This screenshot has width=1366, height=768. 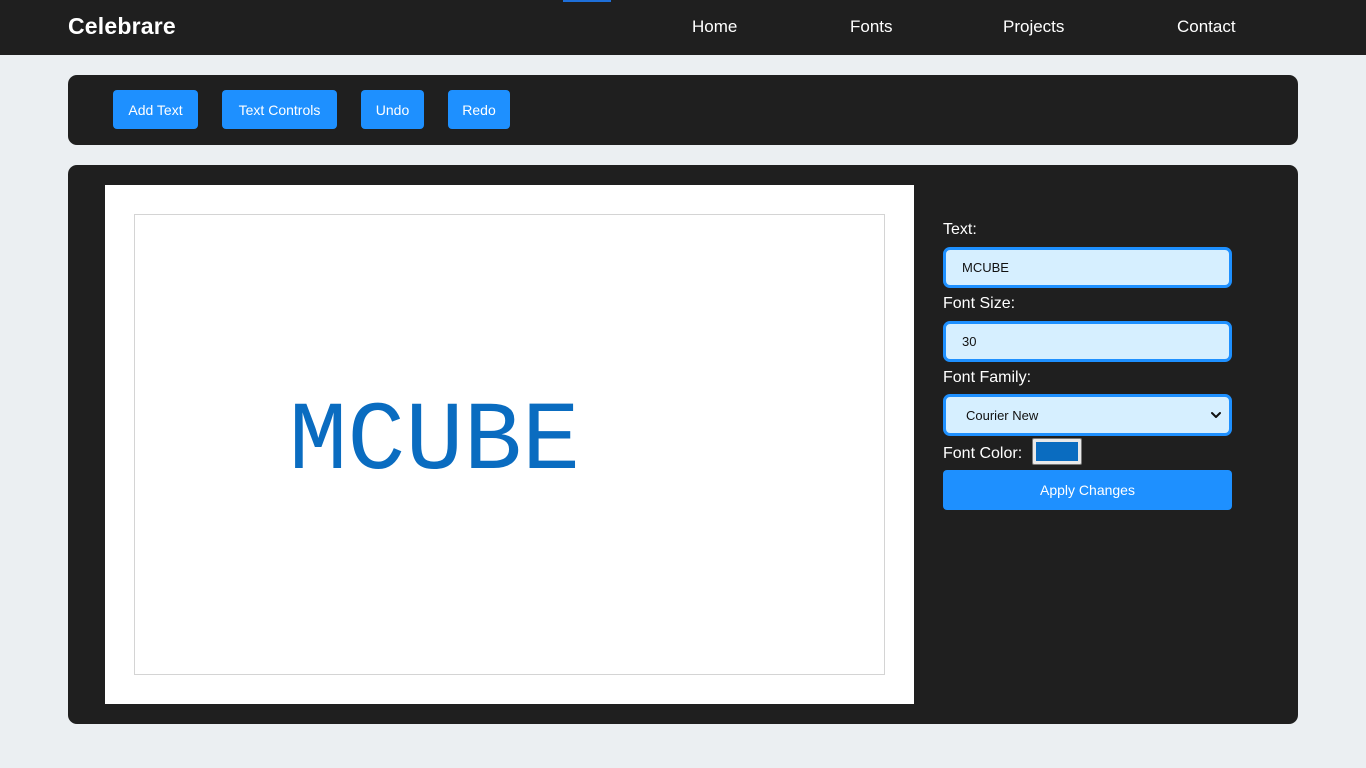 I want to click on undo-button: Undo, so click(x=392, y=109).